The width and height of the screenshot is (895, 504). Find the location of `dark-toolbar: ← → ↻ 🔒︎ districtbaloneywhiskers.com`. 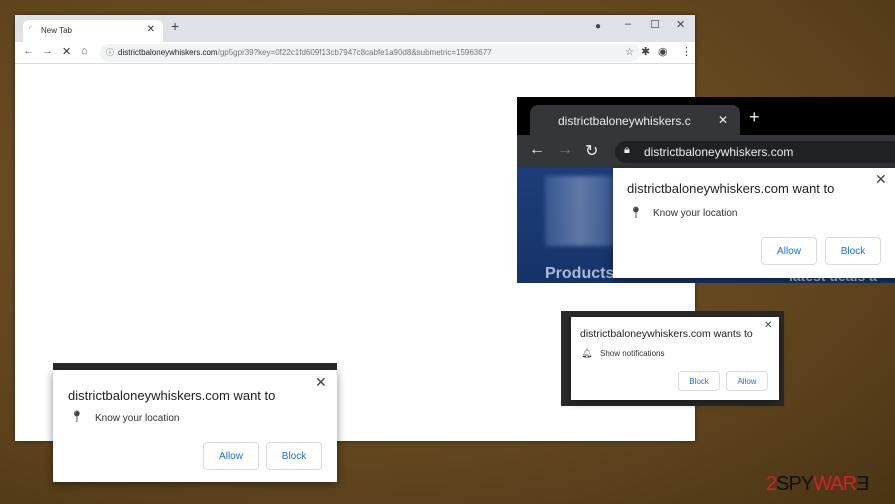

dark-toolbar: ← → ↻ 🔒︎ districtbaloneywhiskers.com is located at coordinates (706, 151).